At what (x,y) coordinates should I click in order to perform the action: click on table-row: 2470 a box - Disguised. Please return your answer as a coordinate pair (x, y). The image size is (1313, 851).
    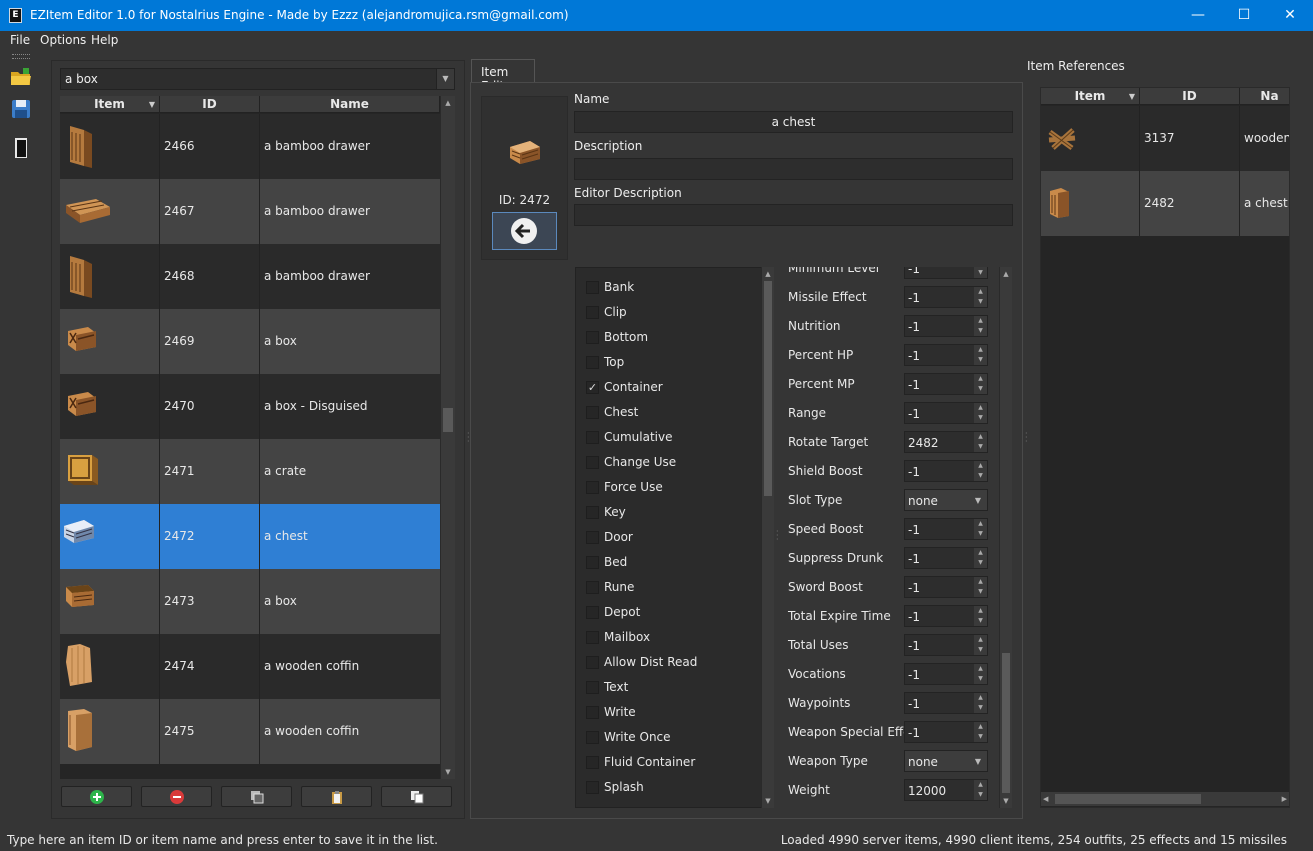
    Looking at the image, I should click on (250, 406).